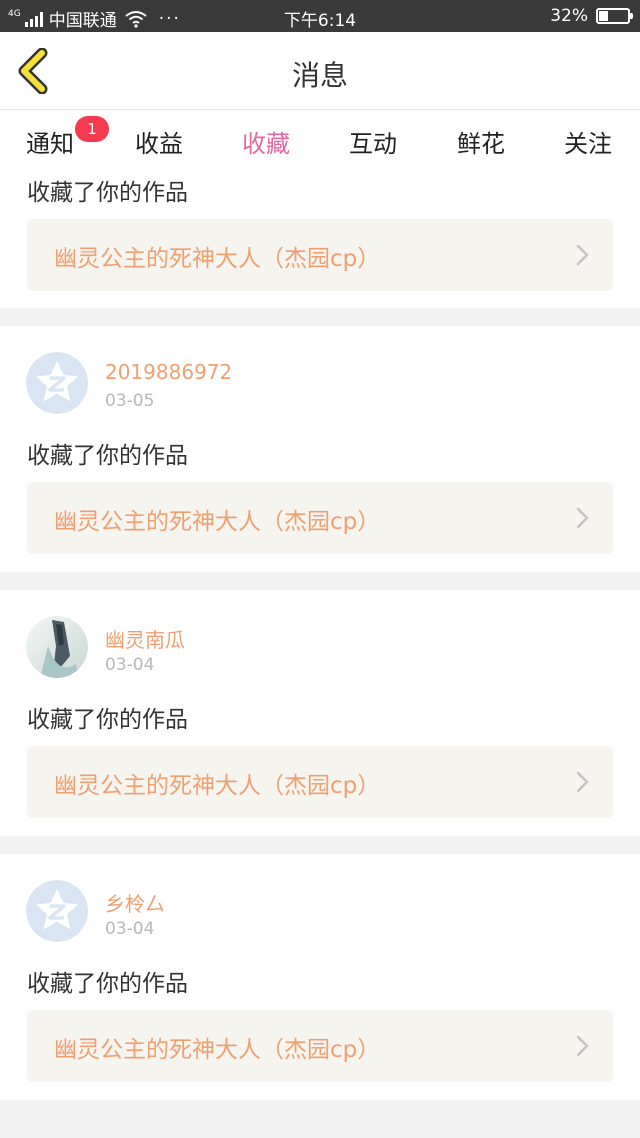 This screenshot has width=640, height=1138. I want to click on list-item: 收藏了你的作品 幽灵公主的死神大人（杰园cp）, so click(320, 238).